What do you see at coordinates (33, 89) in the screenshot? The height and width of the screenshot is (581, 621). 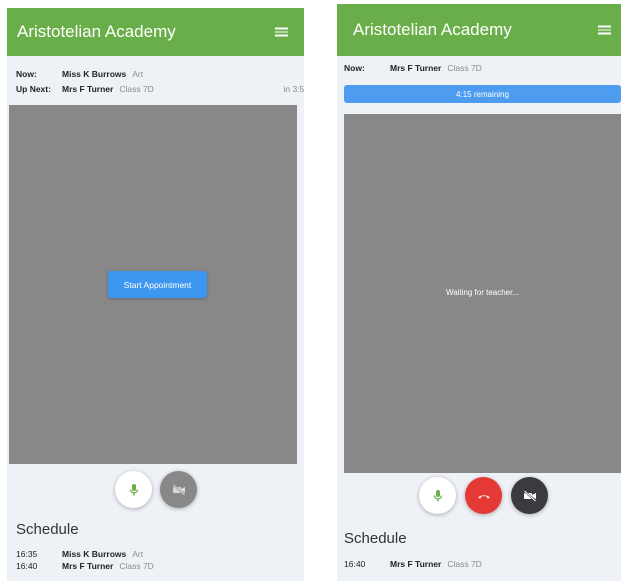 I see `up-next-label: Up Next:` at bounding box center [33, 89].